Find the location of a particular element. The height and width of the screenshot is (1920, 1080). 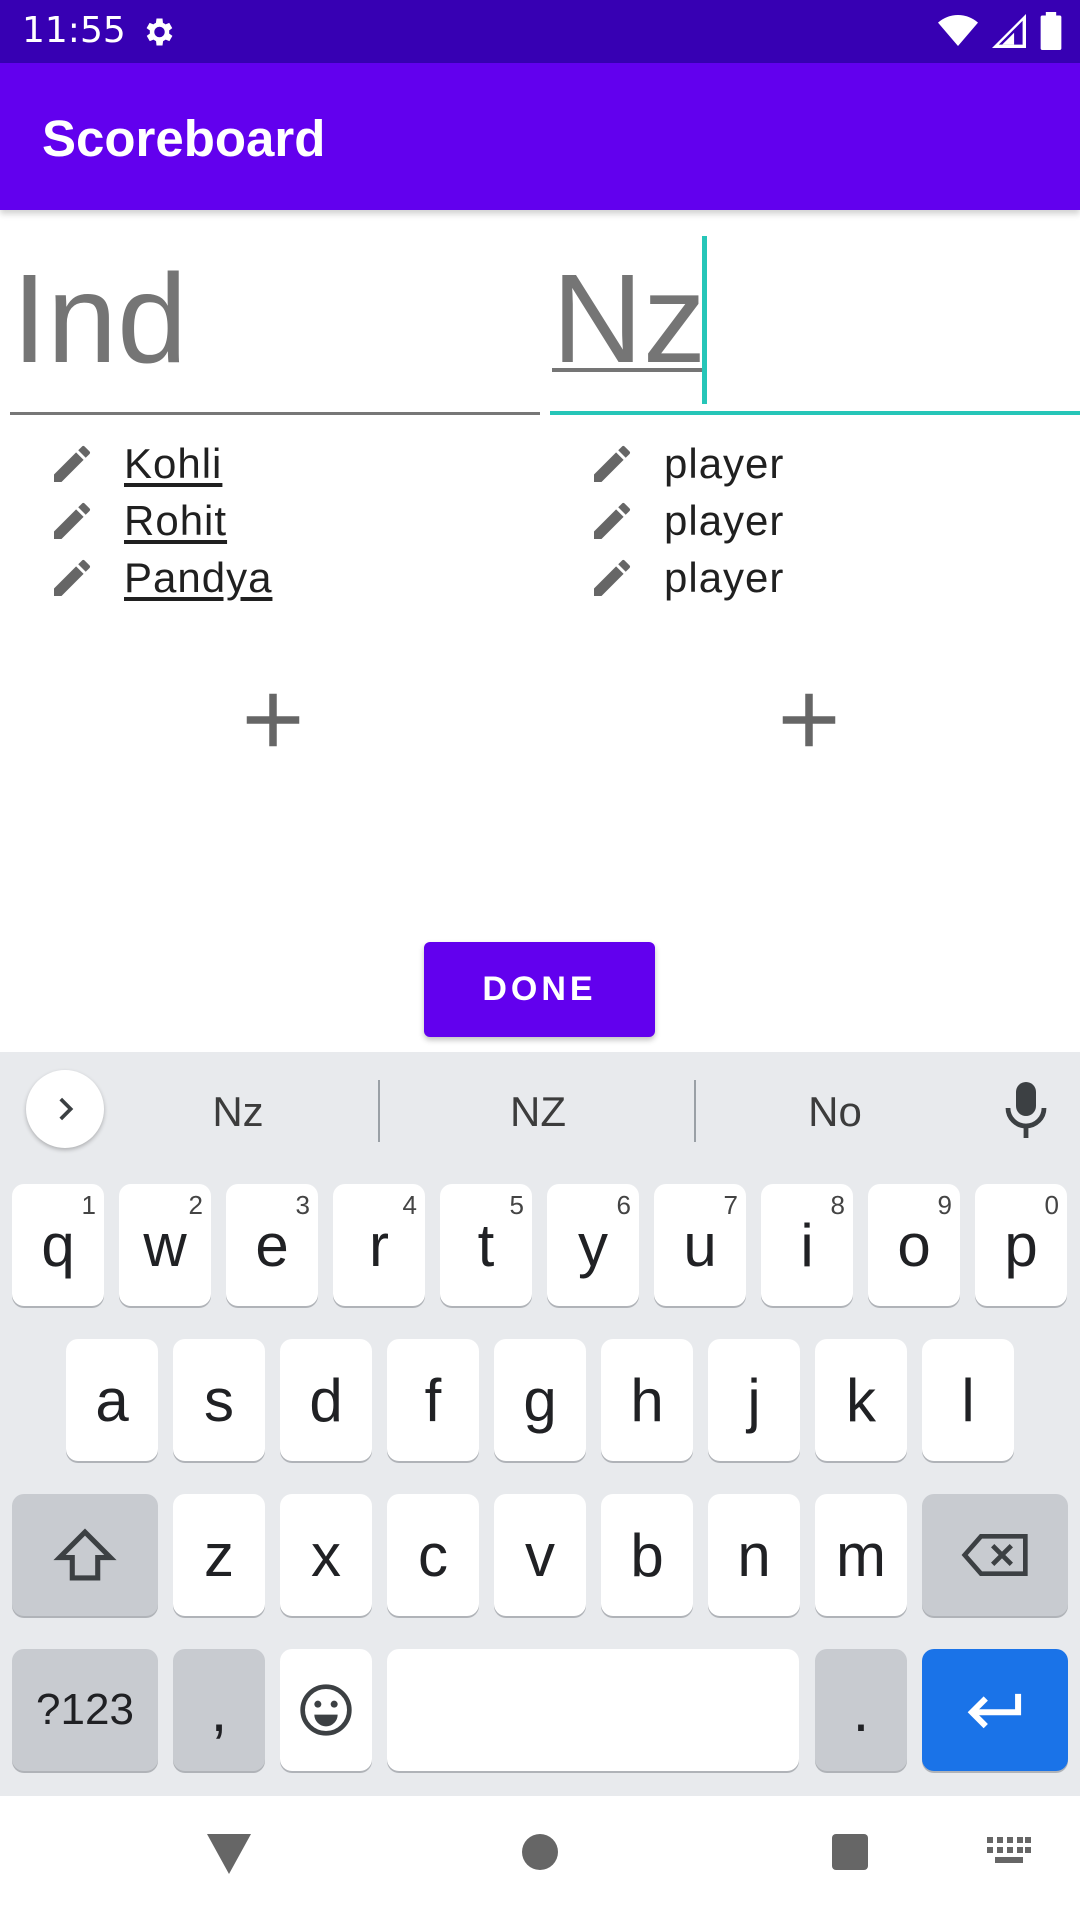

cell-signal-icon is located at coordinates (1009, 31).